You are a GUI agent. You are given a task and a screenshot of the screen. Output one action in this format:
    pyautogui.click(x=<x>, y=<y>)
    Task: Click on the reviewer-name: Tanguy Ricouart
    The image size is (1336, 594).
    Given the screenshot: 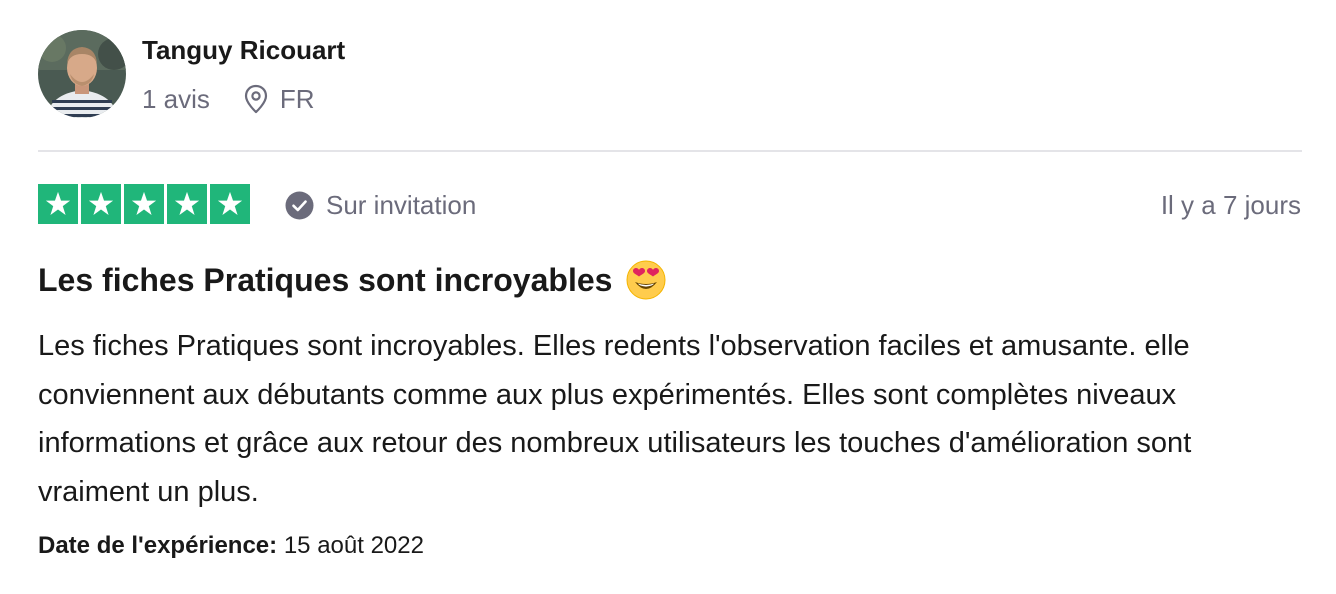 What is the action you would take?
    pyautogui.click(x=243, y=50)
    